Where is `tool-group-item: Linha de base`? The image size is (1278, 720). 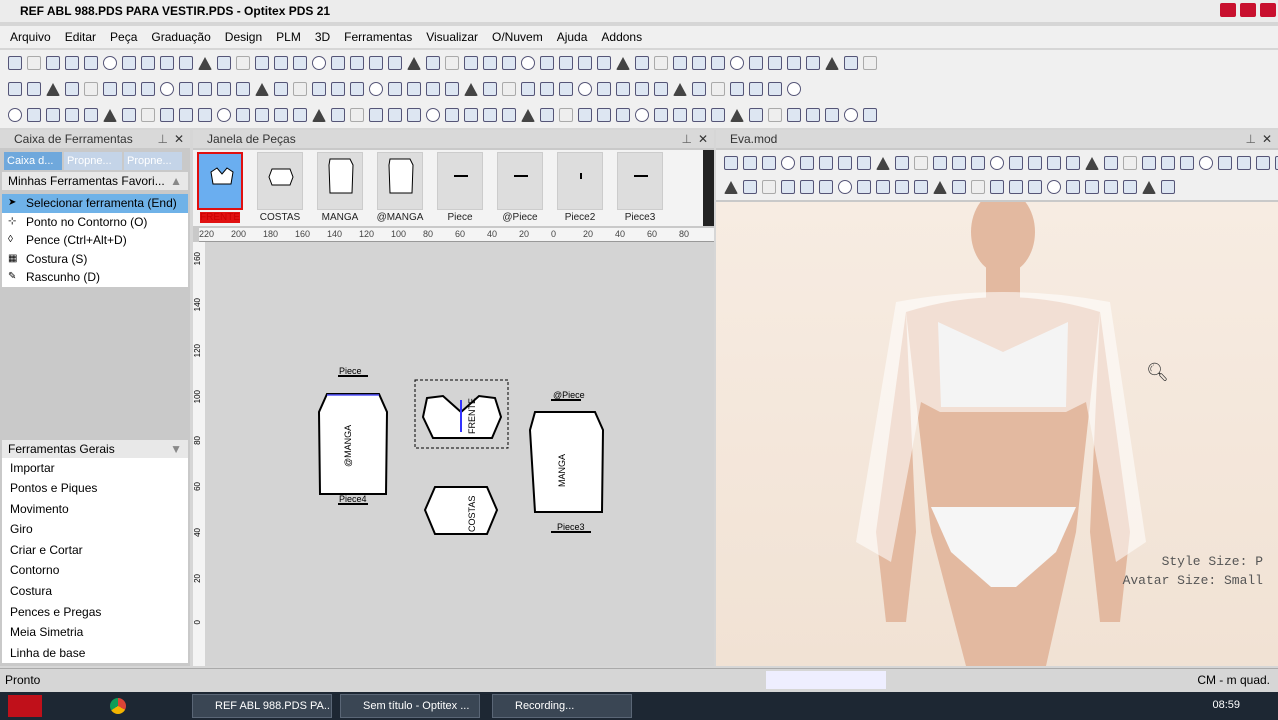 tool-group-item: Linha de base is located at coordinates (95, 653).